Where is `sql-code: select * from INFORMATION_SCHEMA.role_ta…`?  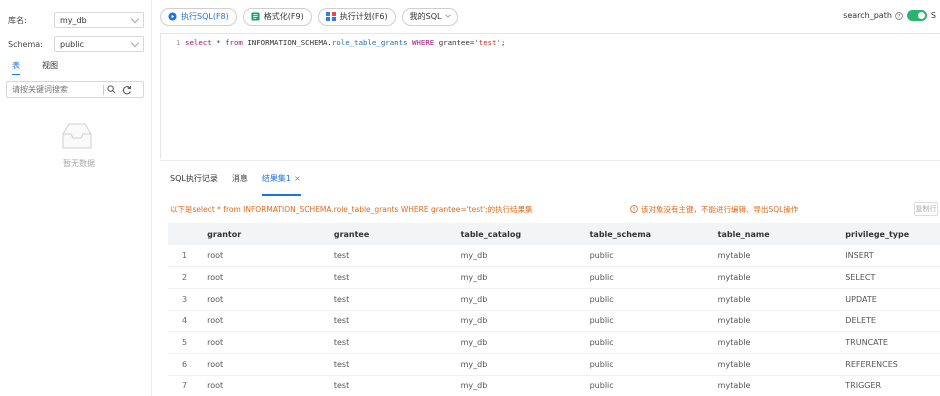
sql-code: select * from INFORMATION_SCHEMA.role_ta… is located at coordinates (345, 42).